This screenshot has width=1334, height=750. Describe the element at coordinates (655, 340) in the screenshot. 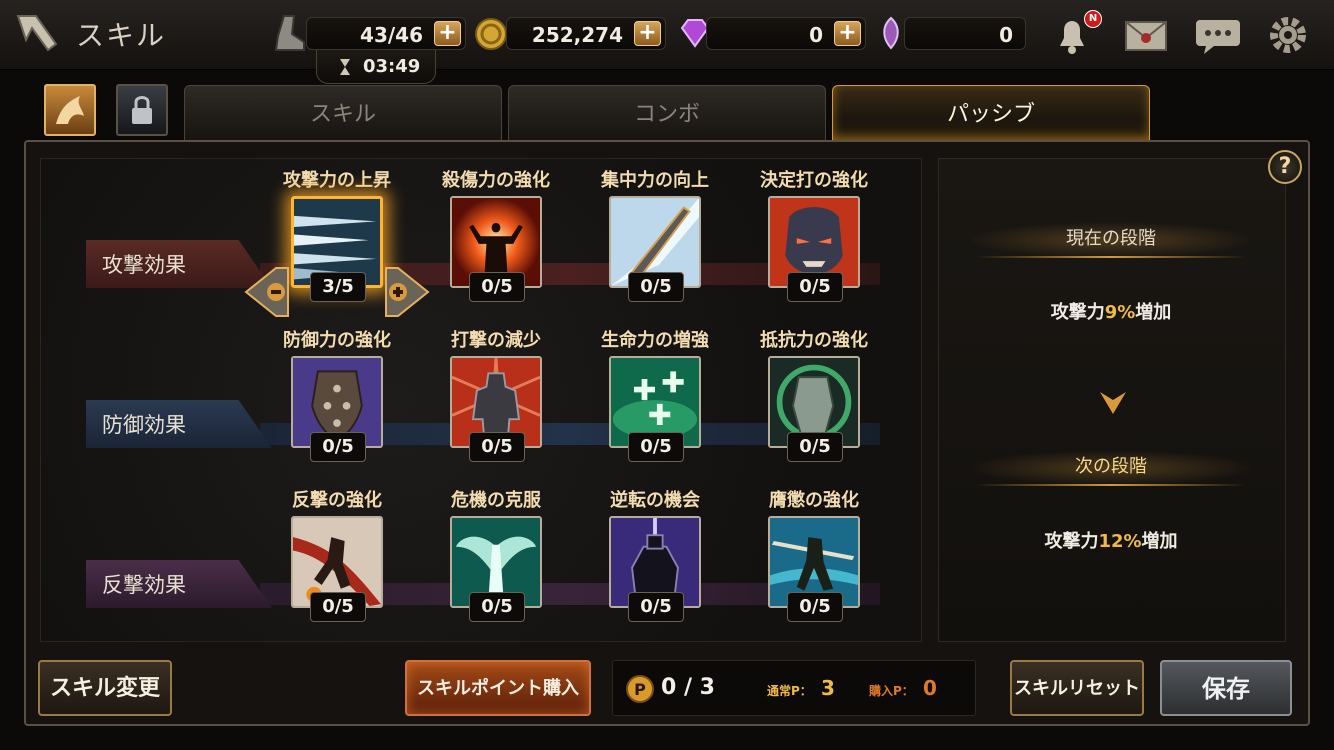

I see `skill-name: 生命力の増強` at that location.